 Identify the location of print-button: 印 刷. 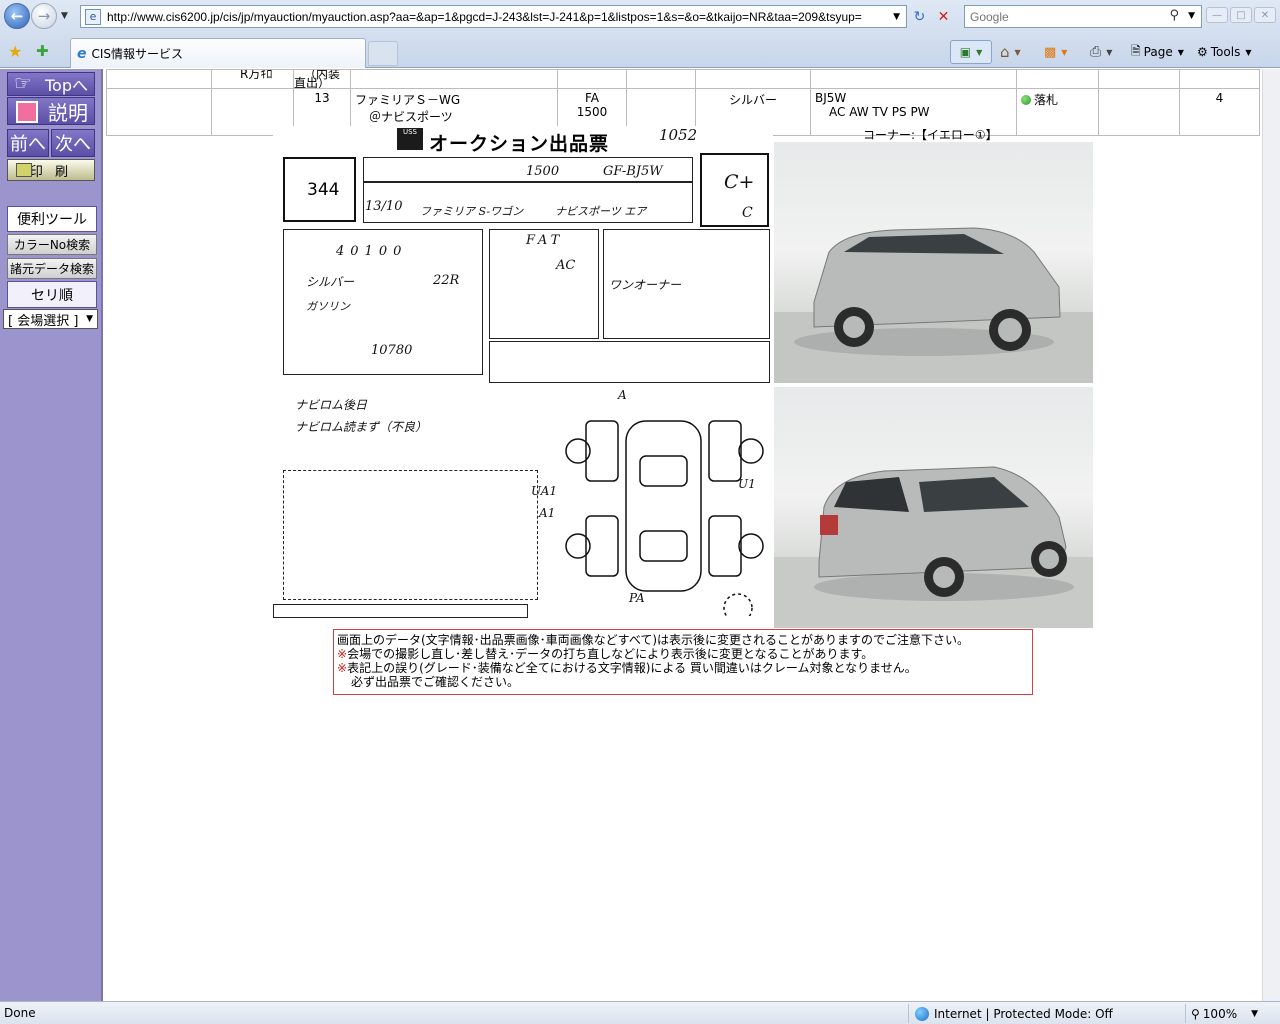
(51, 170).